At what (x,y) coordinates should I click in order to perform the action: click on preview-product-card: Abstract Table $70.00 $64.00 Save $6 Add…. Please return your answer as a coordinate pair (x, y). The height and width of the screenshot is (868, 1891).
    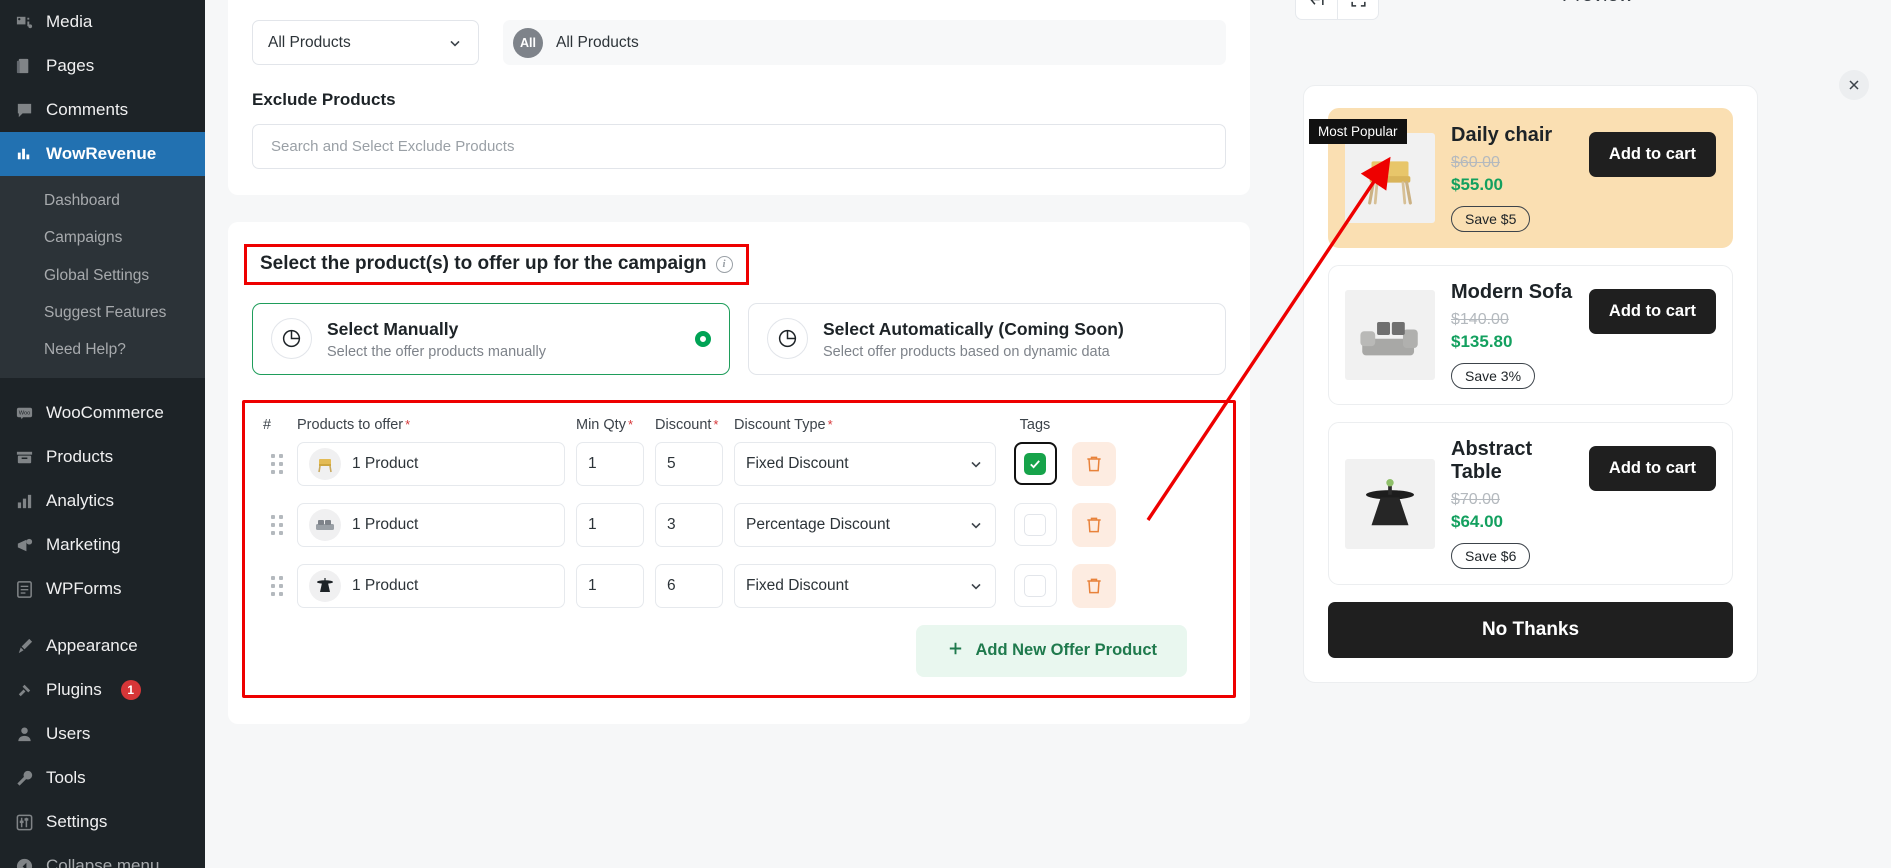
    Looking at the image, I should click on (1530, 503).